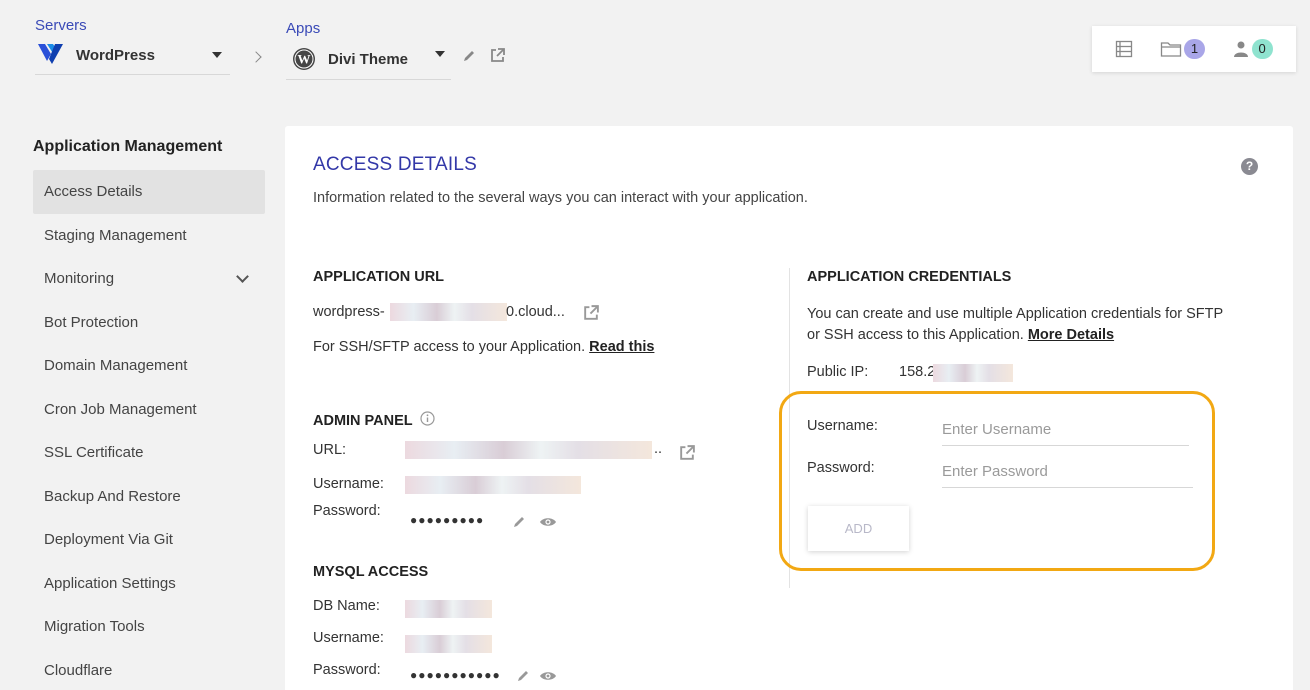 Image resolution: width=1310 pixels, height=690 pixels. I want to click on credential-username-input, so click(1065, 433).